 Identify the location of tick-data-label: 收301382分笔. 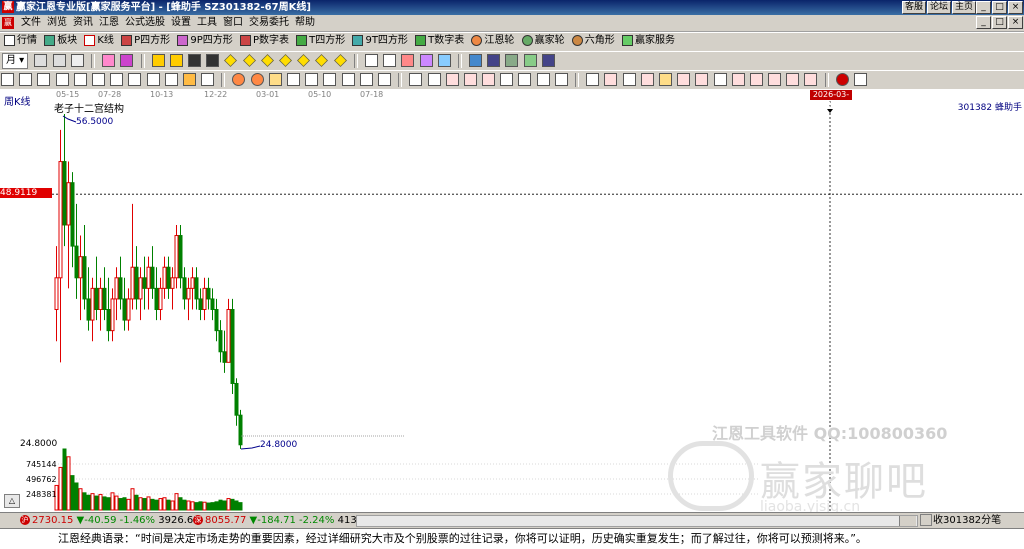
(960, 520).